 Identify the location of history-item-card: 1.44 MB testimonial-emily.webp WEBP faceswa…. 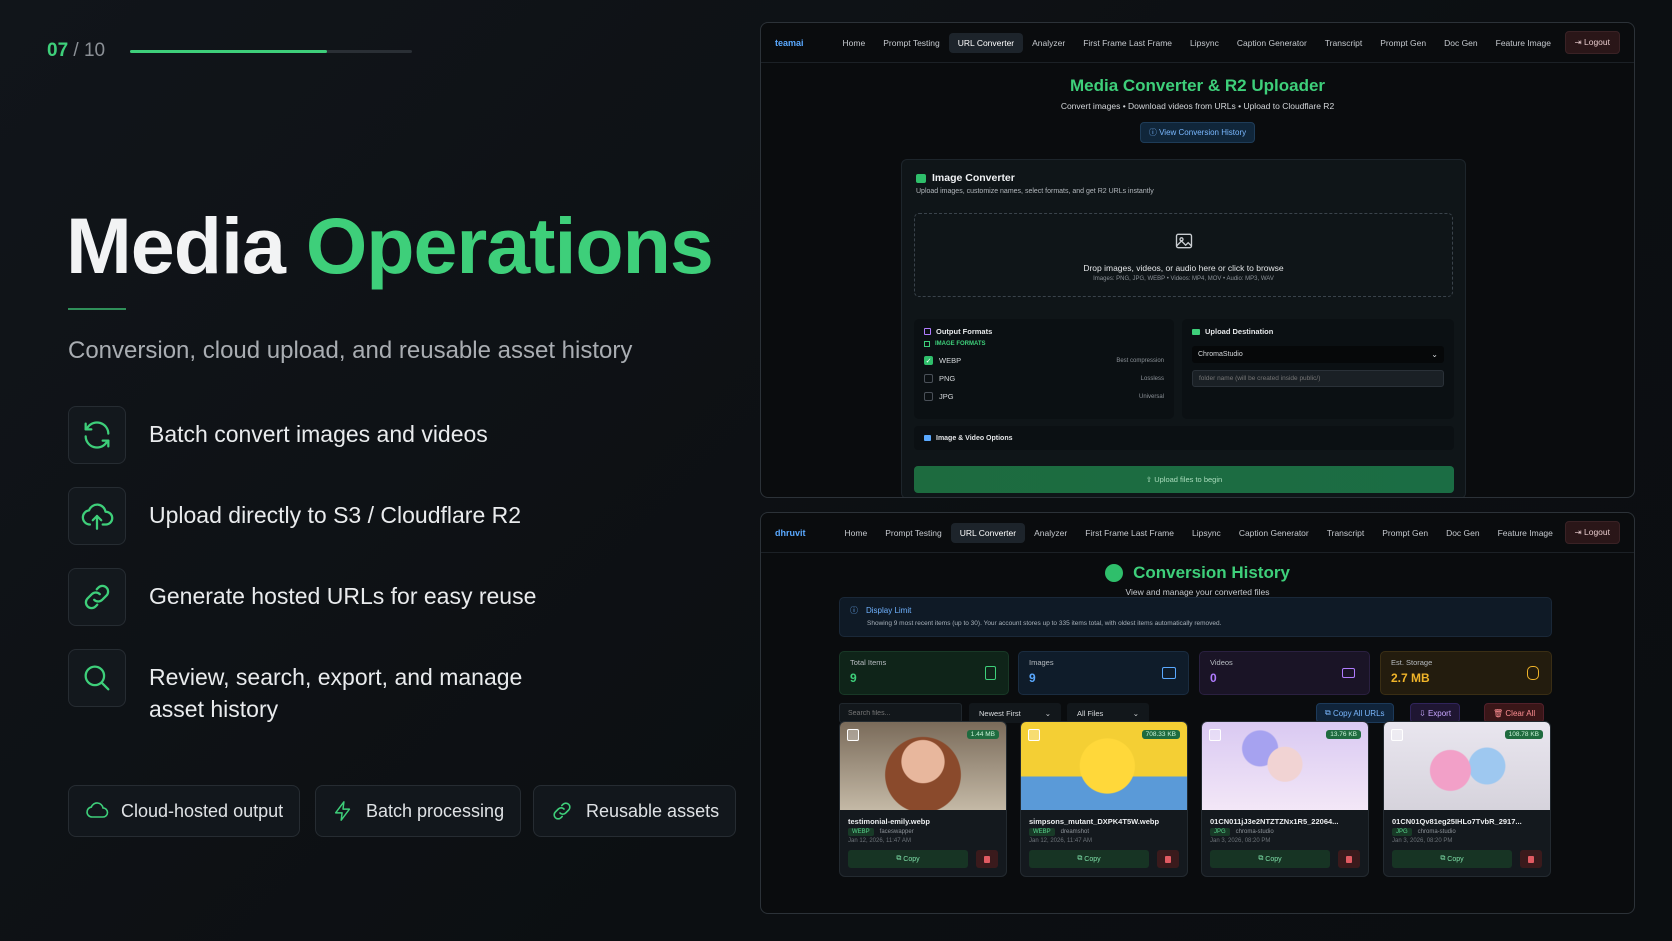
(923, 799).